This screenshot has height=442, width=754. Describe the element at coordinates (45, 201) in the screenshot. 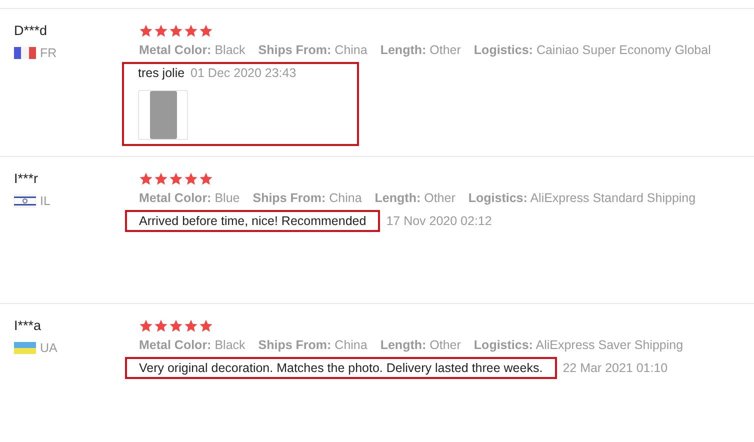

I see `country-code: IL` at that location.